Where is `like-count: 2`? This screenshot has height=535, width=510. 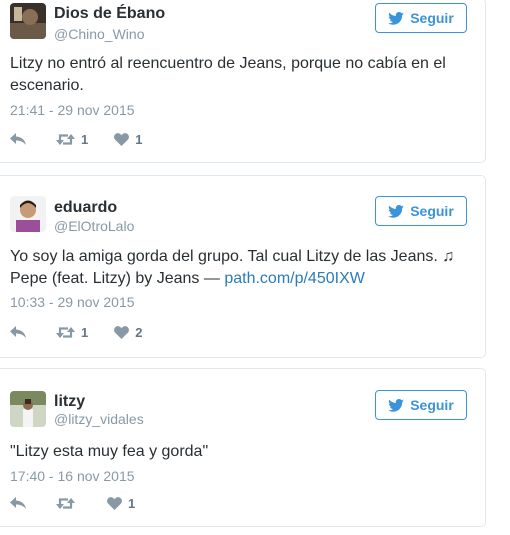
like-count: 2 is located at coordinates (139, 332).